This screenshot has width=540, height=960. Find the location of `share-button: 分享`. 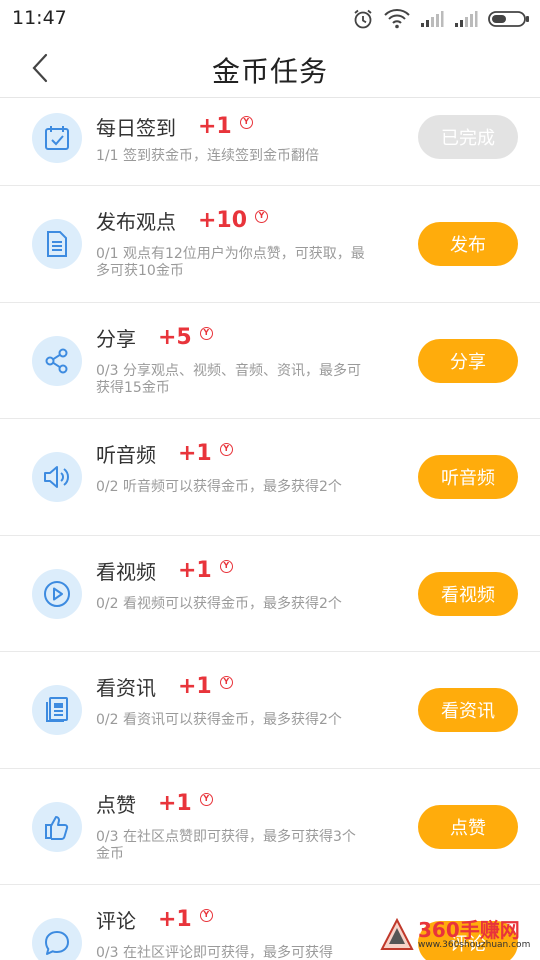

share-button: 分享 is located at coordinates (468, 360).